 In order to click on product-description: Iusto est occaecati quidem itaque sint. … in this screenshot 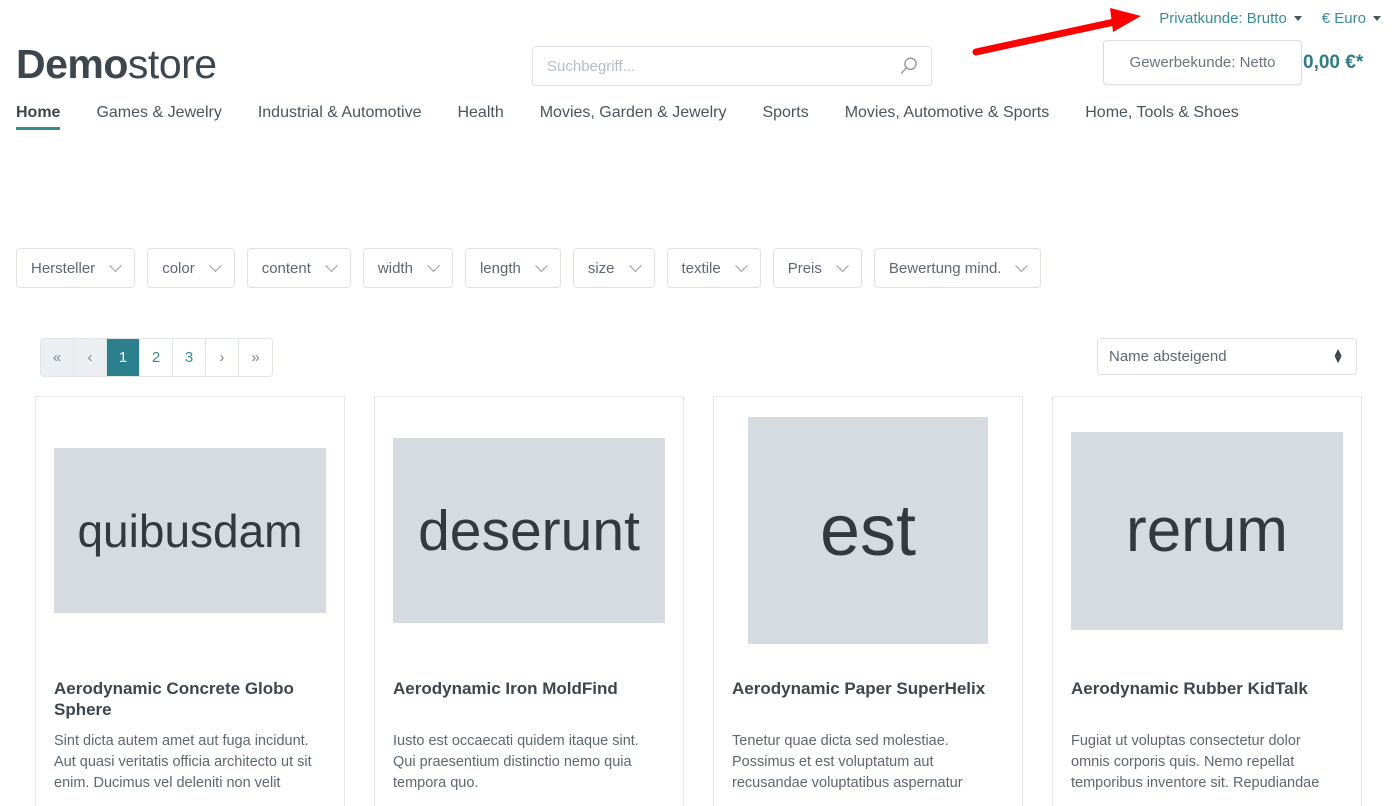, I will do `click(516, 762)`.